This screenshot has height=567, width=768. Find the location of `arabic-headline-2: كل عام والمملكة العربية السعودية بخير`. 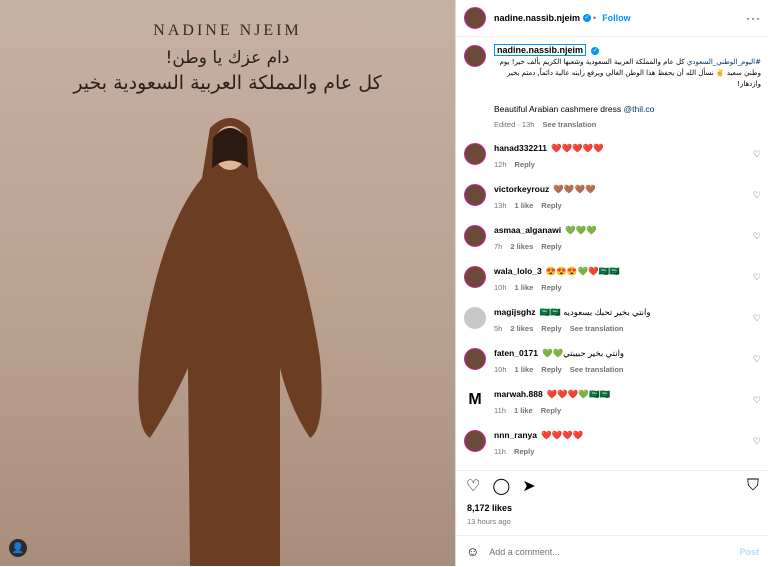

arabic-headline-2: كل عام والمملكة العربية السعودية بخير is located at coordinates (227, 83).